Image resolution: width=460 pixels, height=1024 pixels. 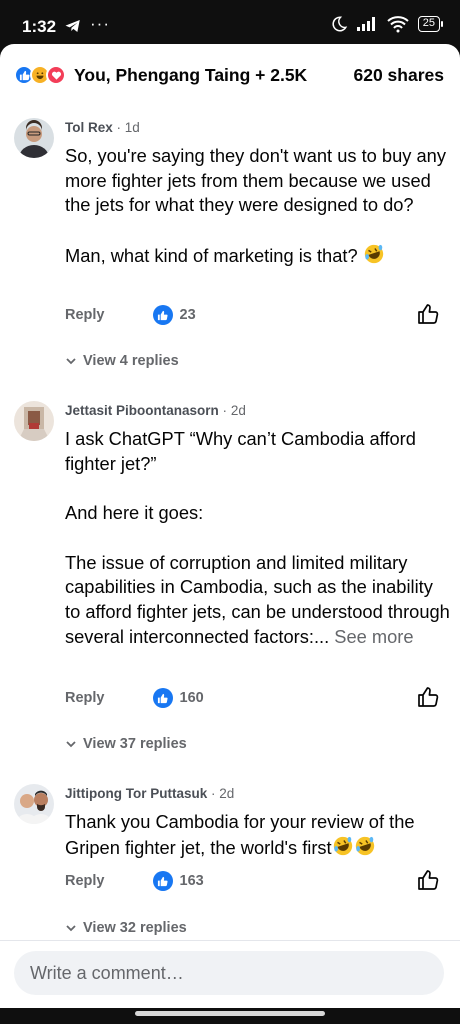 What do you see at coordinates (178, 881) in the screenshot?
I see `like-count: 163` at bounding box center [178, 881].